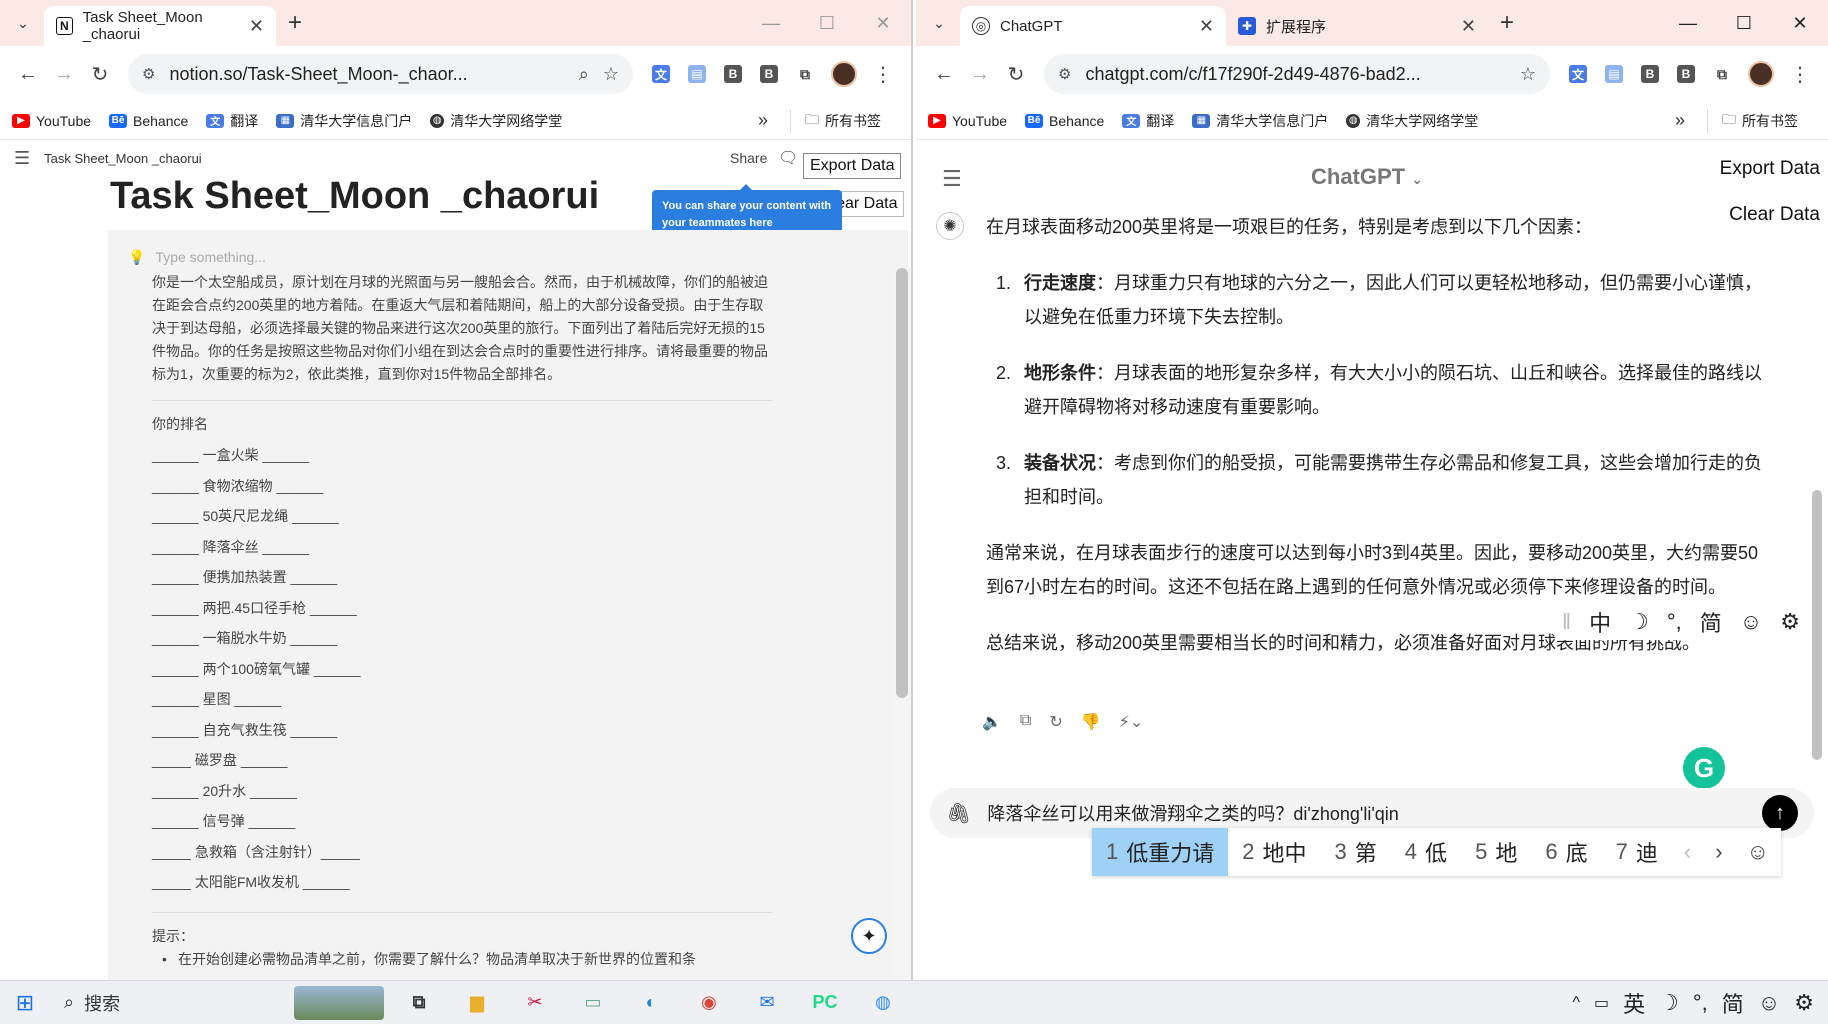  I want to click on chat-scrollbar, so click(1817, 545).